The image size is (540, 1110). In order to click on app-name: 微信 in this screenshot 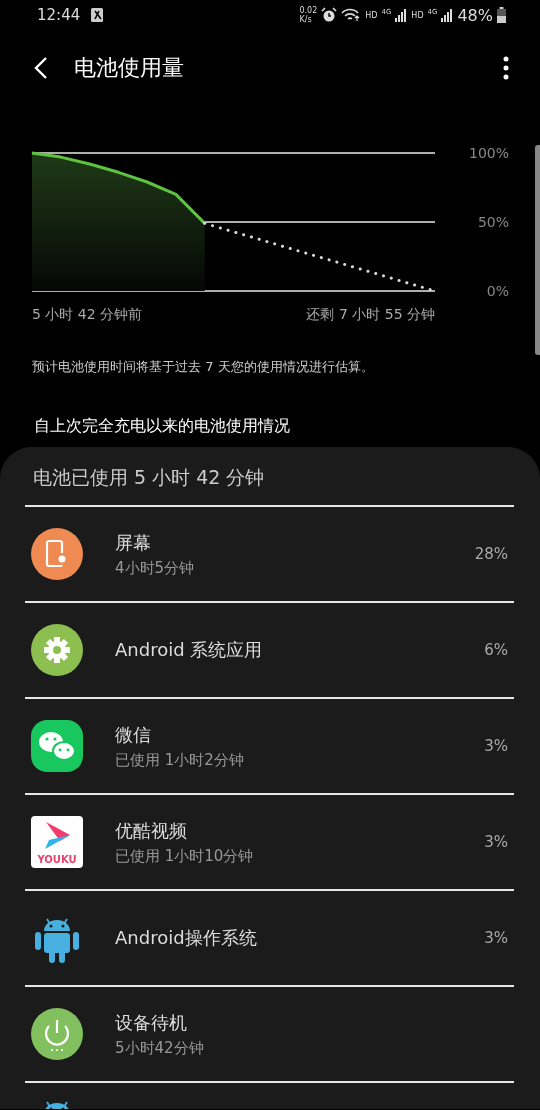, I will do `click(133, 734)`.